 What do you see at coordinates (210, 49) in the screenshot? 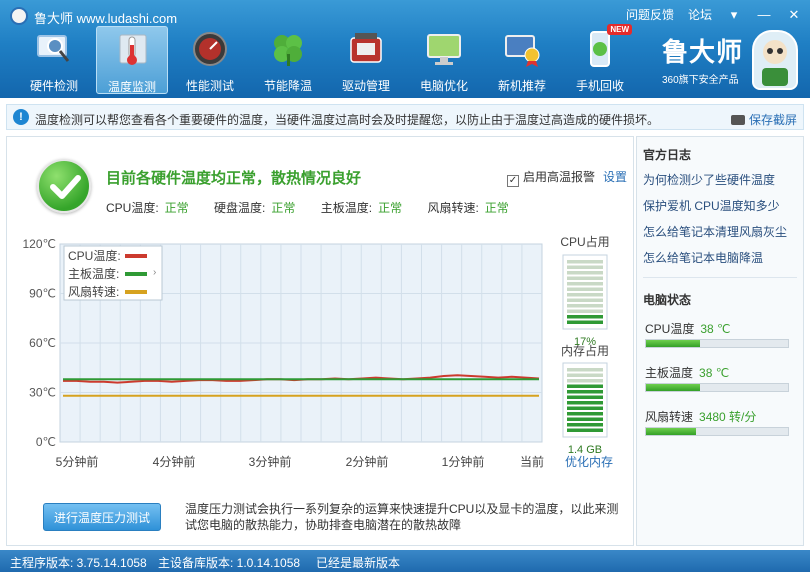
I see `speedometer-icon` at bounding box center [210, 49].